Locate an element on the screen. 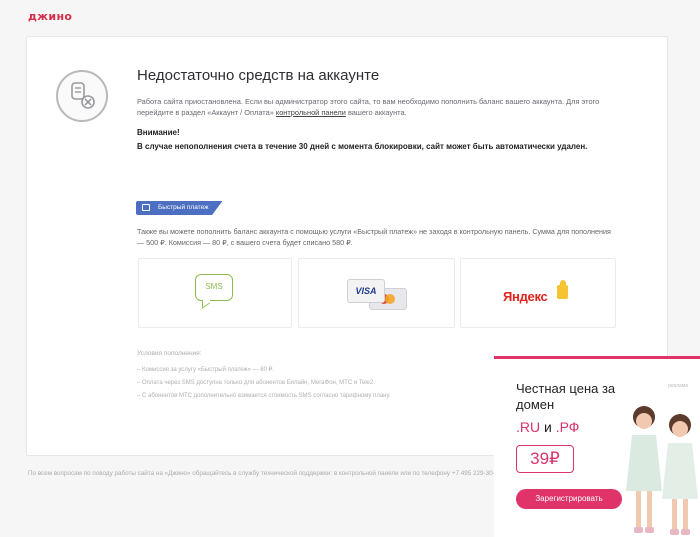  sms-icon: SMS is located at coordinates (214, 287).